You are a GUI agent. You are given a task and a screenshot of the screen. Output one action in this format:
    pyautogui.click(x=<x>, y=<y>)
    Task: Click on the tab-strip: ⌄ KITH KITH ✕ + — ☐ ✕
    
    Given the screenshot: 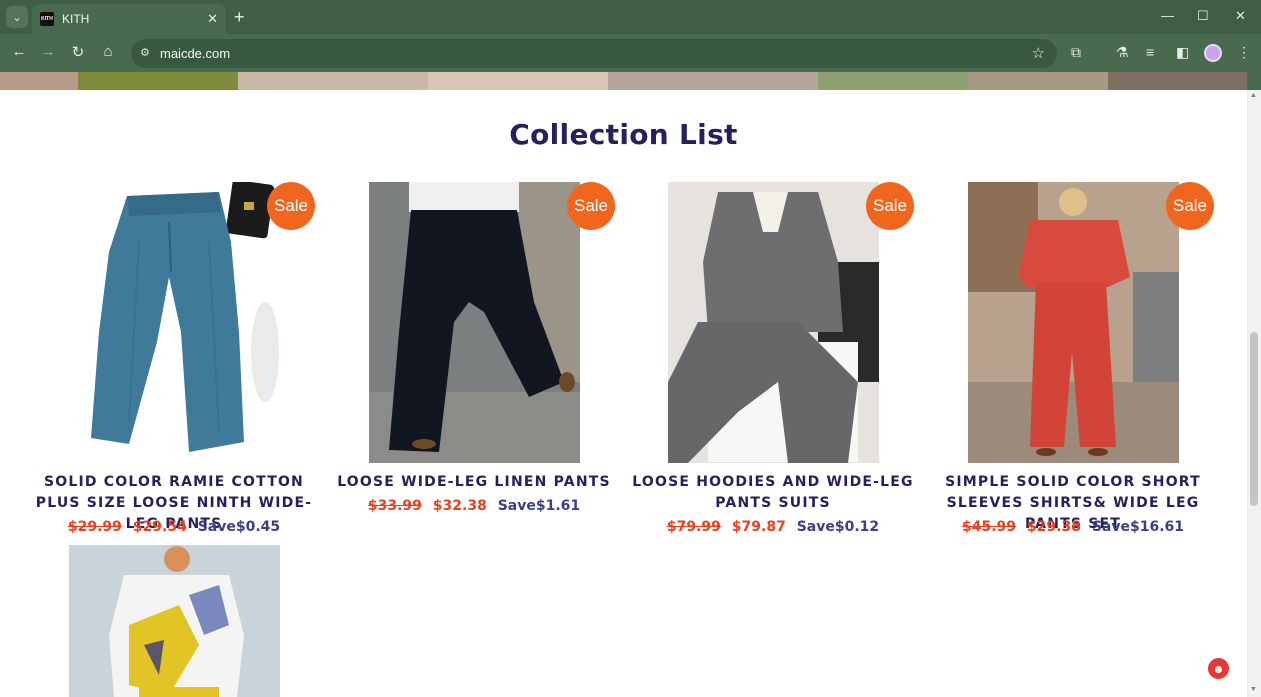 What is the action you would take?
    pyautogui.click(x=630, y=17)
    